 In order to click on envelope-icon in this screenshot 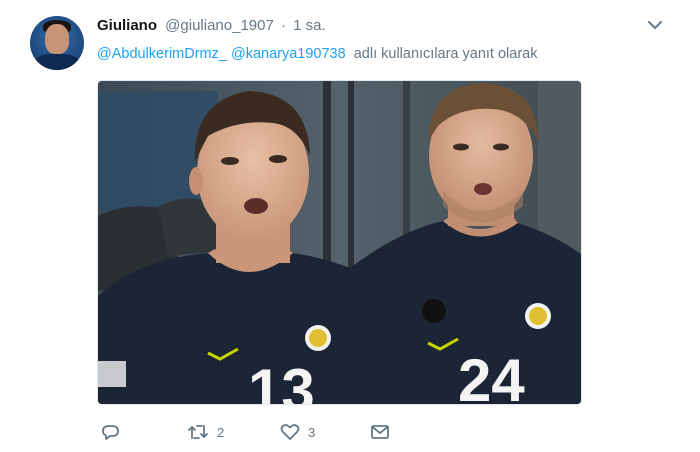, I will do `click(380, 432)`.